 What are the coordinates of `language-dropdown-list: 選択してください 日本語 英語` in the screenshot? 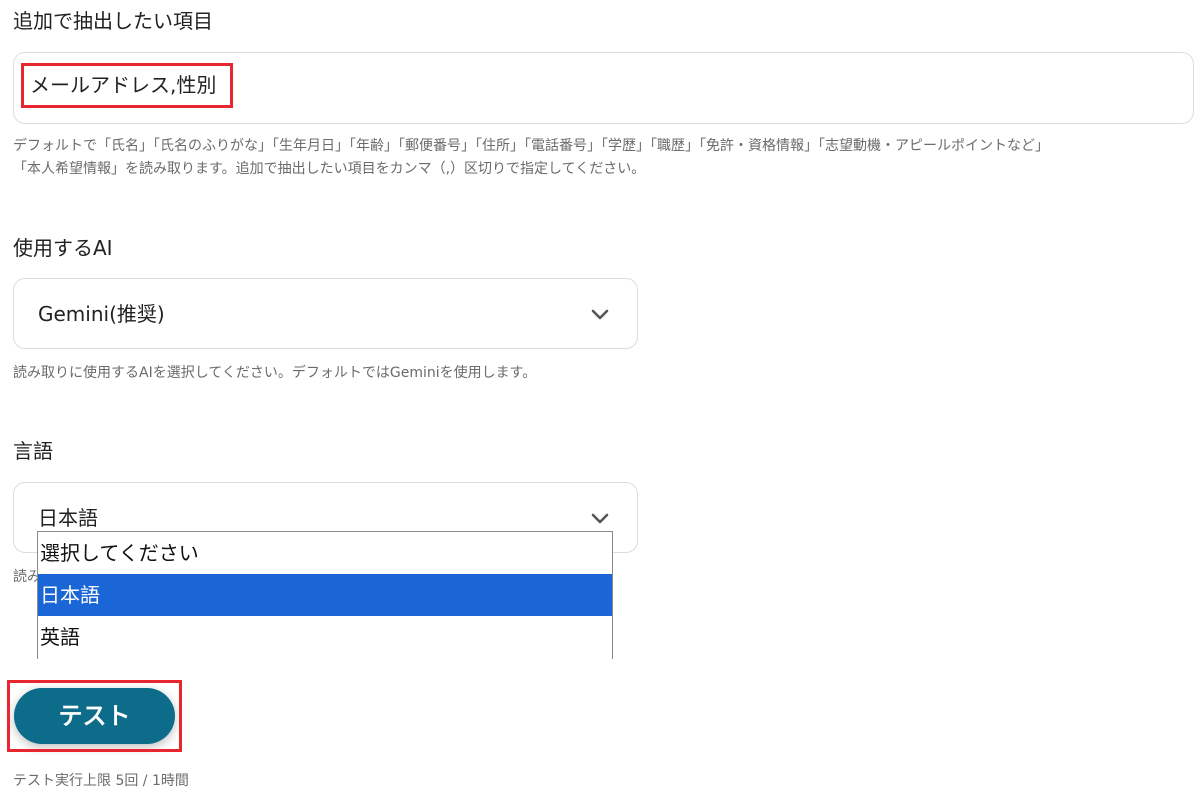 It's located at (325, 595).